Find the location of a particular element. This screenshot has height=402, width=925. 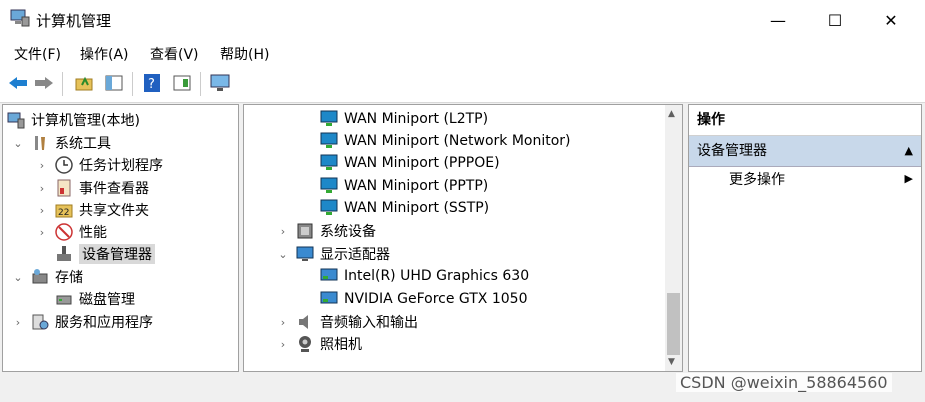

tree-label-disk-management: 磁盘管理 is located at coordinates (107, 300).